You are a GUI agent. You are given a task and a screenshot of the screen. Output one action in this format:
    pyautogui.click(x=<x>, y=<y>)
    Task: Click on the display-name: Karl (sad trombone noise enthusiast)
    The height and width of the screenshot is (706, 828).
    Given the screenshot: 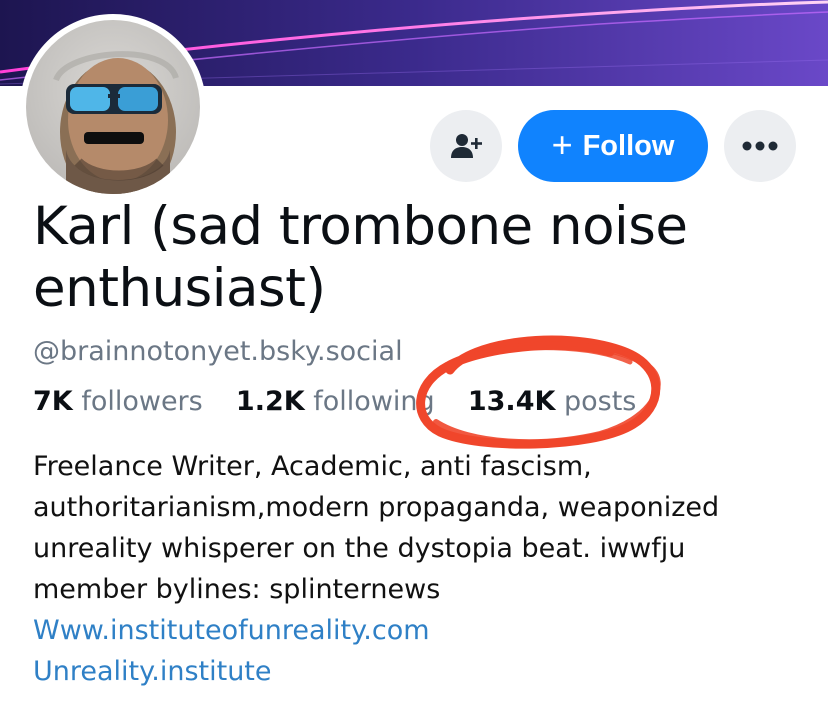 What is the action you would take?
    pyautogui.click(x=360, y=257)
    